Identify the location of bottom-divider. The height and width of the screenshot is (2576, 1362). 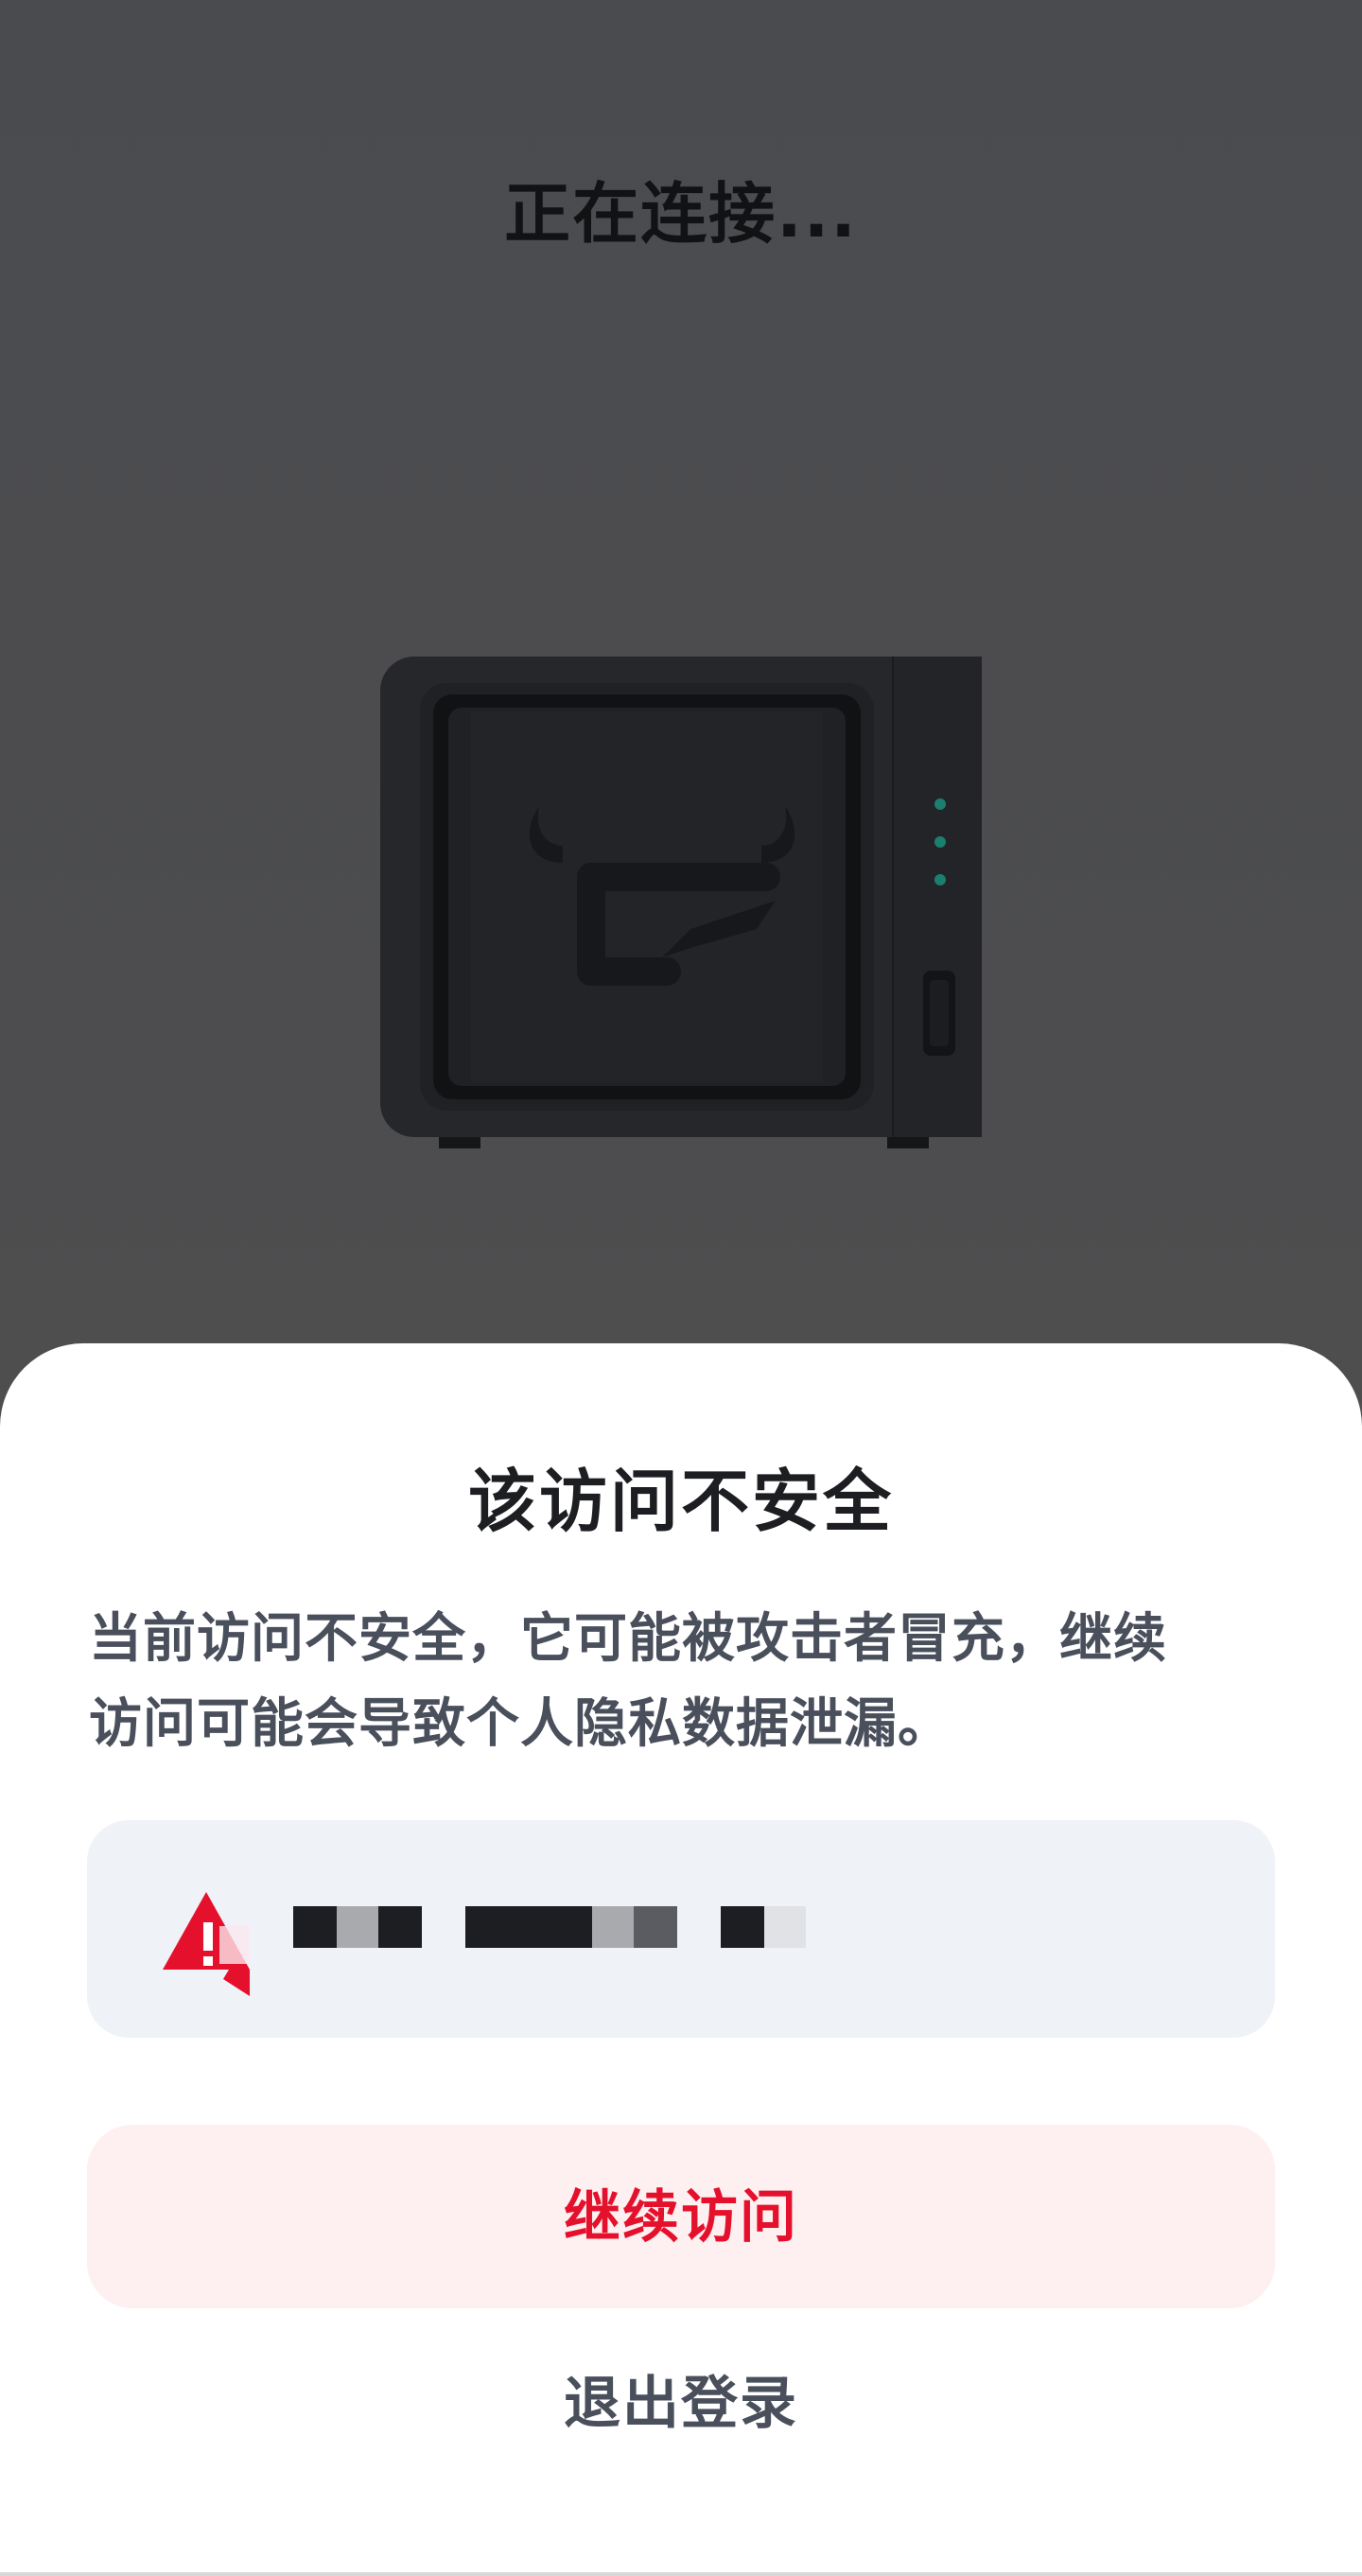
(681, 2574).